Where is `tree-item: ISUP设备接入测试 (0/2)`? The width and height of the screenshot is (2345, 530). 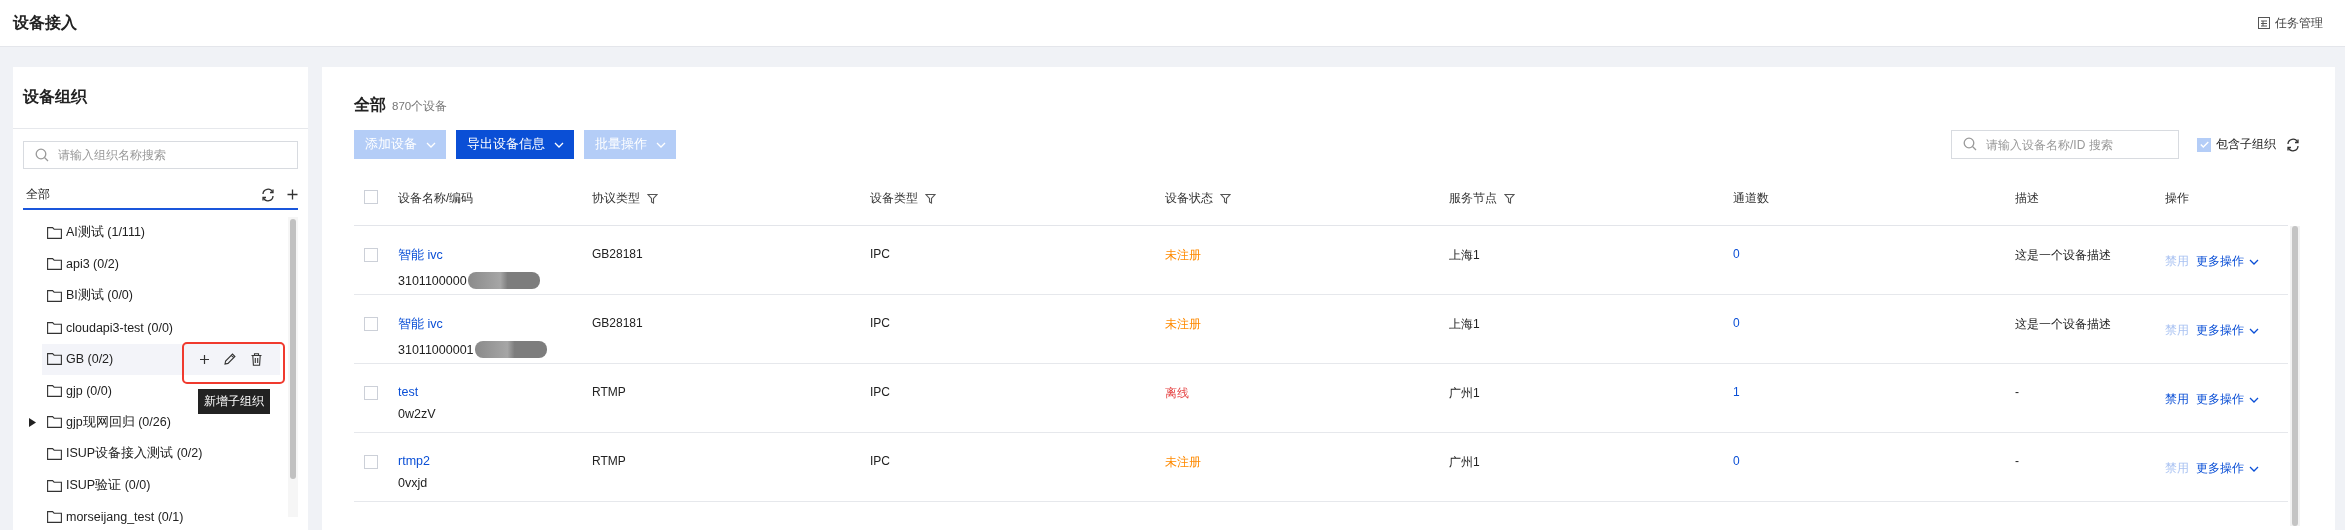 tree-item: ISUP设备接入测试 (0/2) is located at coordinates (116, 454).